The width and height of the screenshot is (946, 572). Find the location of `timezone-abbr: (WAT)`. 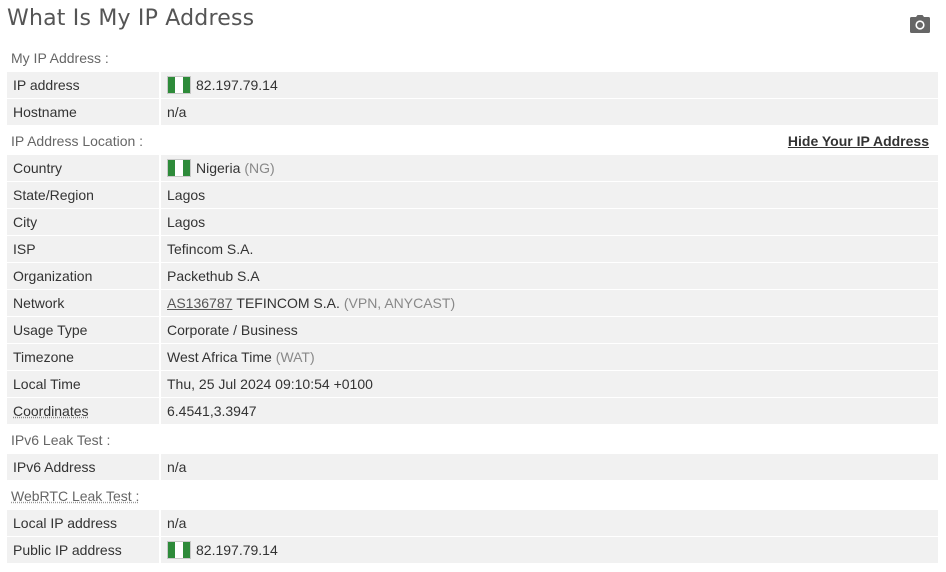

timezone-abbr: (WAT) is located at coordinates (295, 357).